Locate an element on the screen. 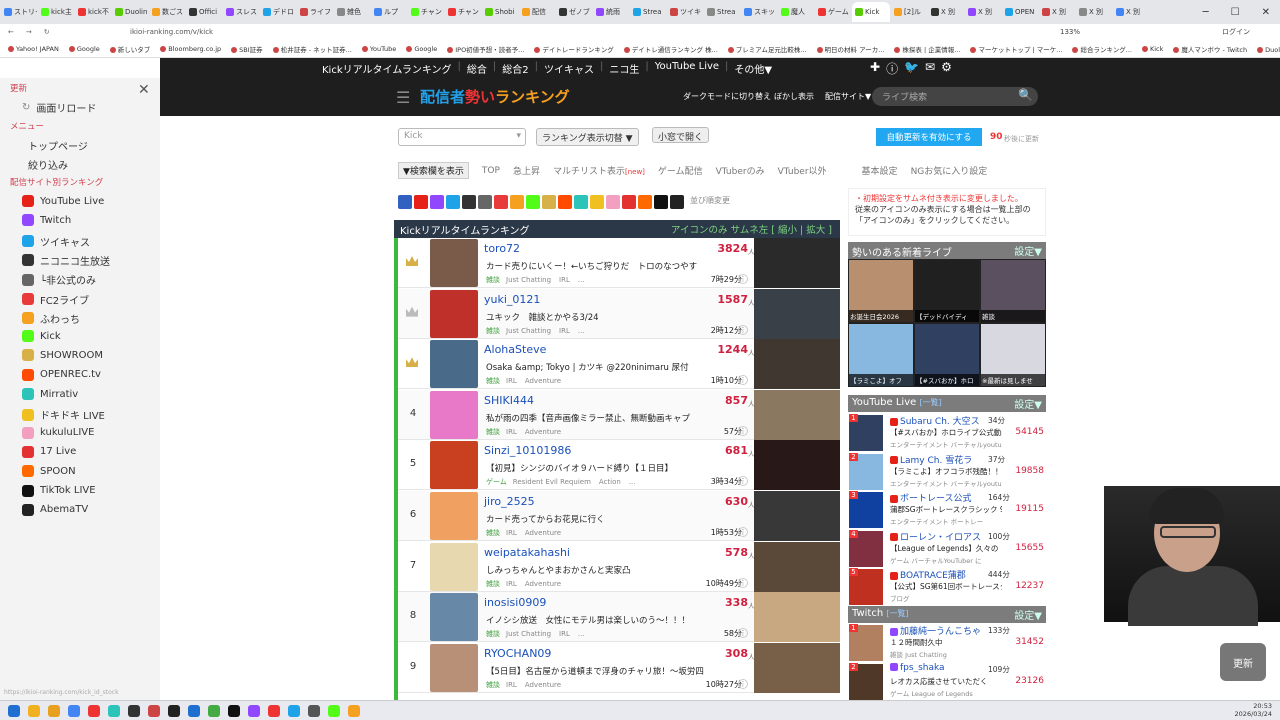 The width and height of the screenshot is (1280, 720). browser-tab: OPEN is located at coordinates (1020, 12).